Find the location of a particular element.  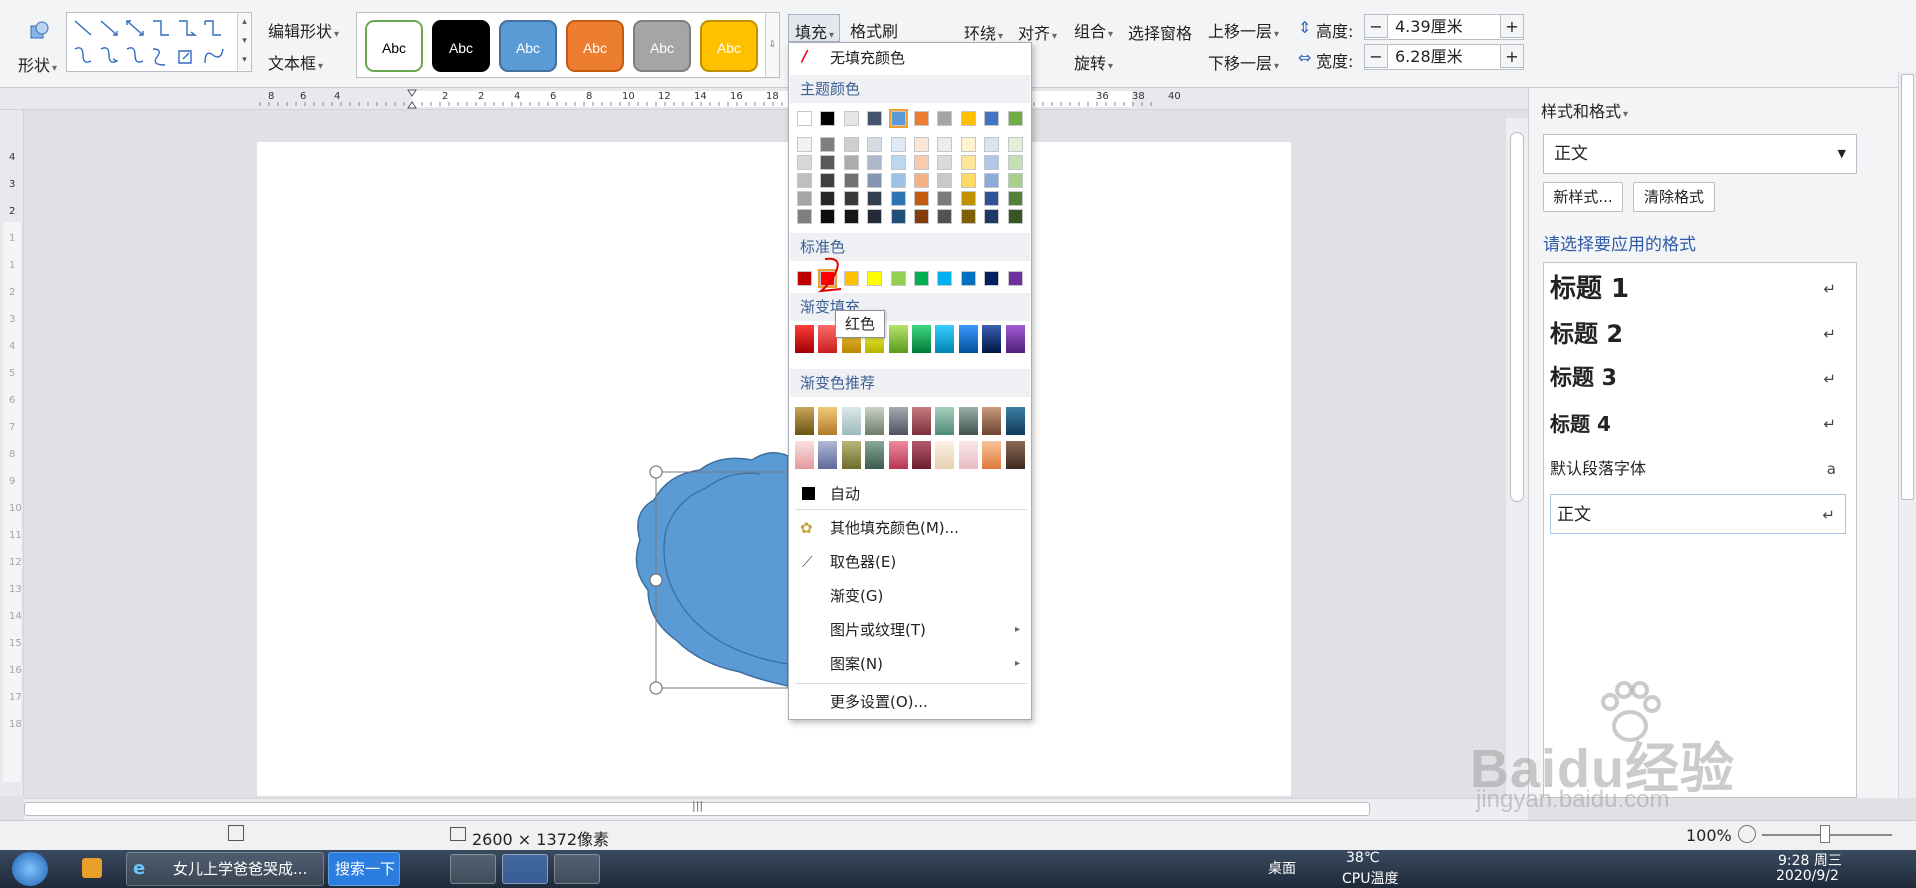

clock-date: 2020/9/2 is located at coordinates (1807, 876).